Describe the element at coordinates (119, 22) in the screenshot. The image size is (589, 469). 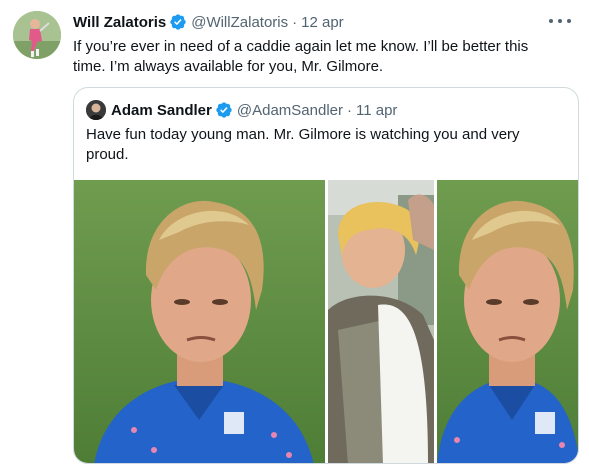
I see `author-name: Will Zalatoris` at that location.